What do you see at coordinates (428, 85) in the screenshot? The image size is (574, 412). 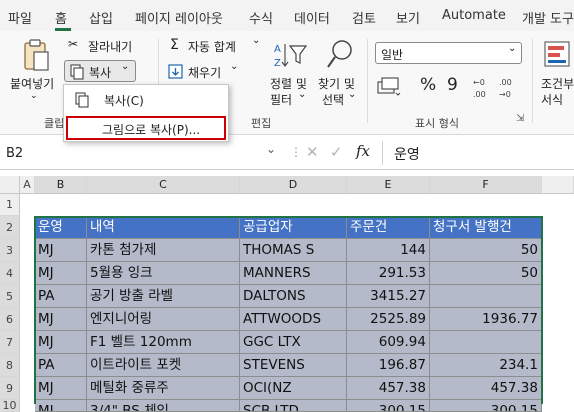 I see `percent-icon: %` at bounding box center [428, 85].